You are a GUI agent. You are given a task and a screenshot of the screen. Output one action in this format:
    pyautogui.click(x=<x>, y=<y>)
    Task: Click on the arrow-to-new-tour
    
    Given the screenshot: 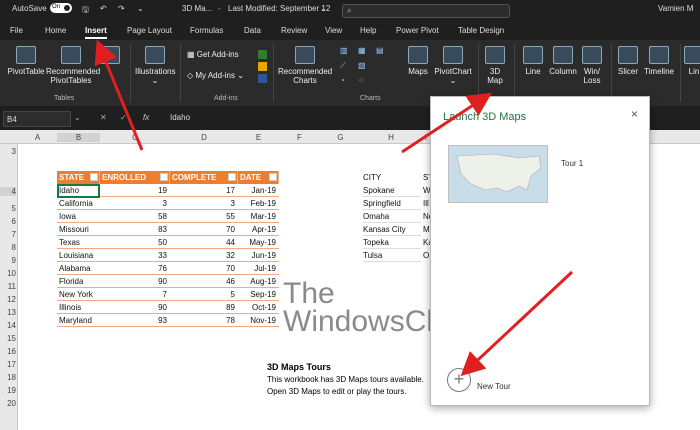 What is the action you would take?
    pyautogui.click(x=517, y=323)
    